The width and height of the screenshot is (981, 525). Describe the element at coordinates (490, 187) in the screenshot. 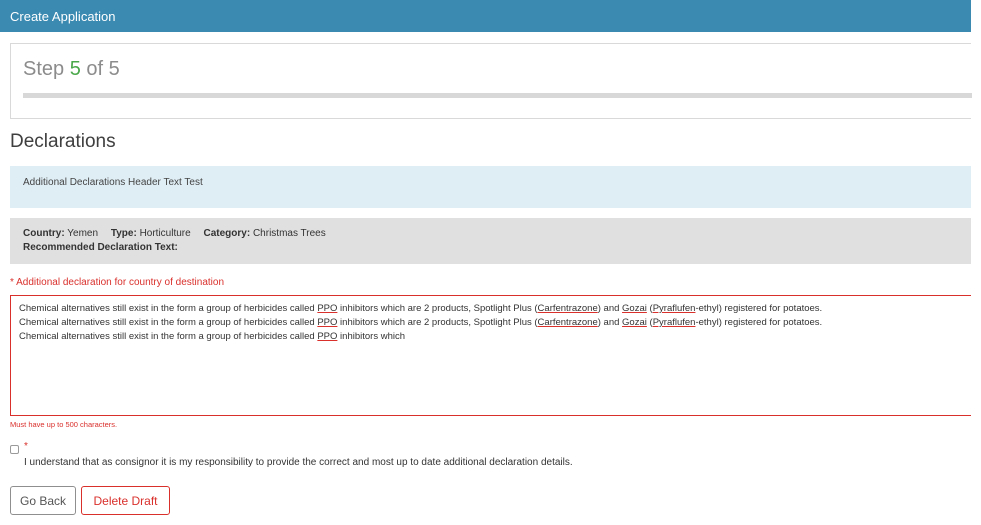

I see `declarations-info-box: Additional Declarations Header Text Test` at that location.